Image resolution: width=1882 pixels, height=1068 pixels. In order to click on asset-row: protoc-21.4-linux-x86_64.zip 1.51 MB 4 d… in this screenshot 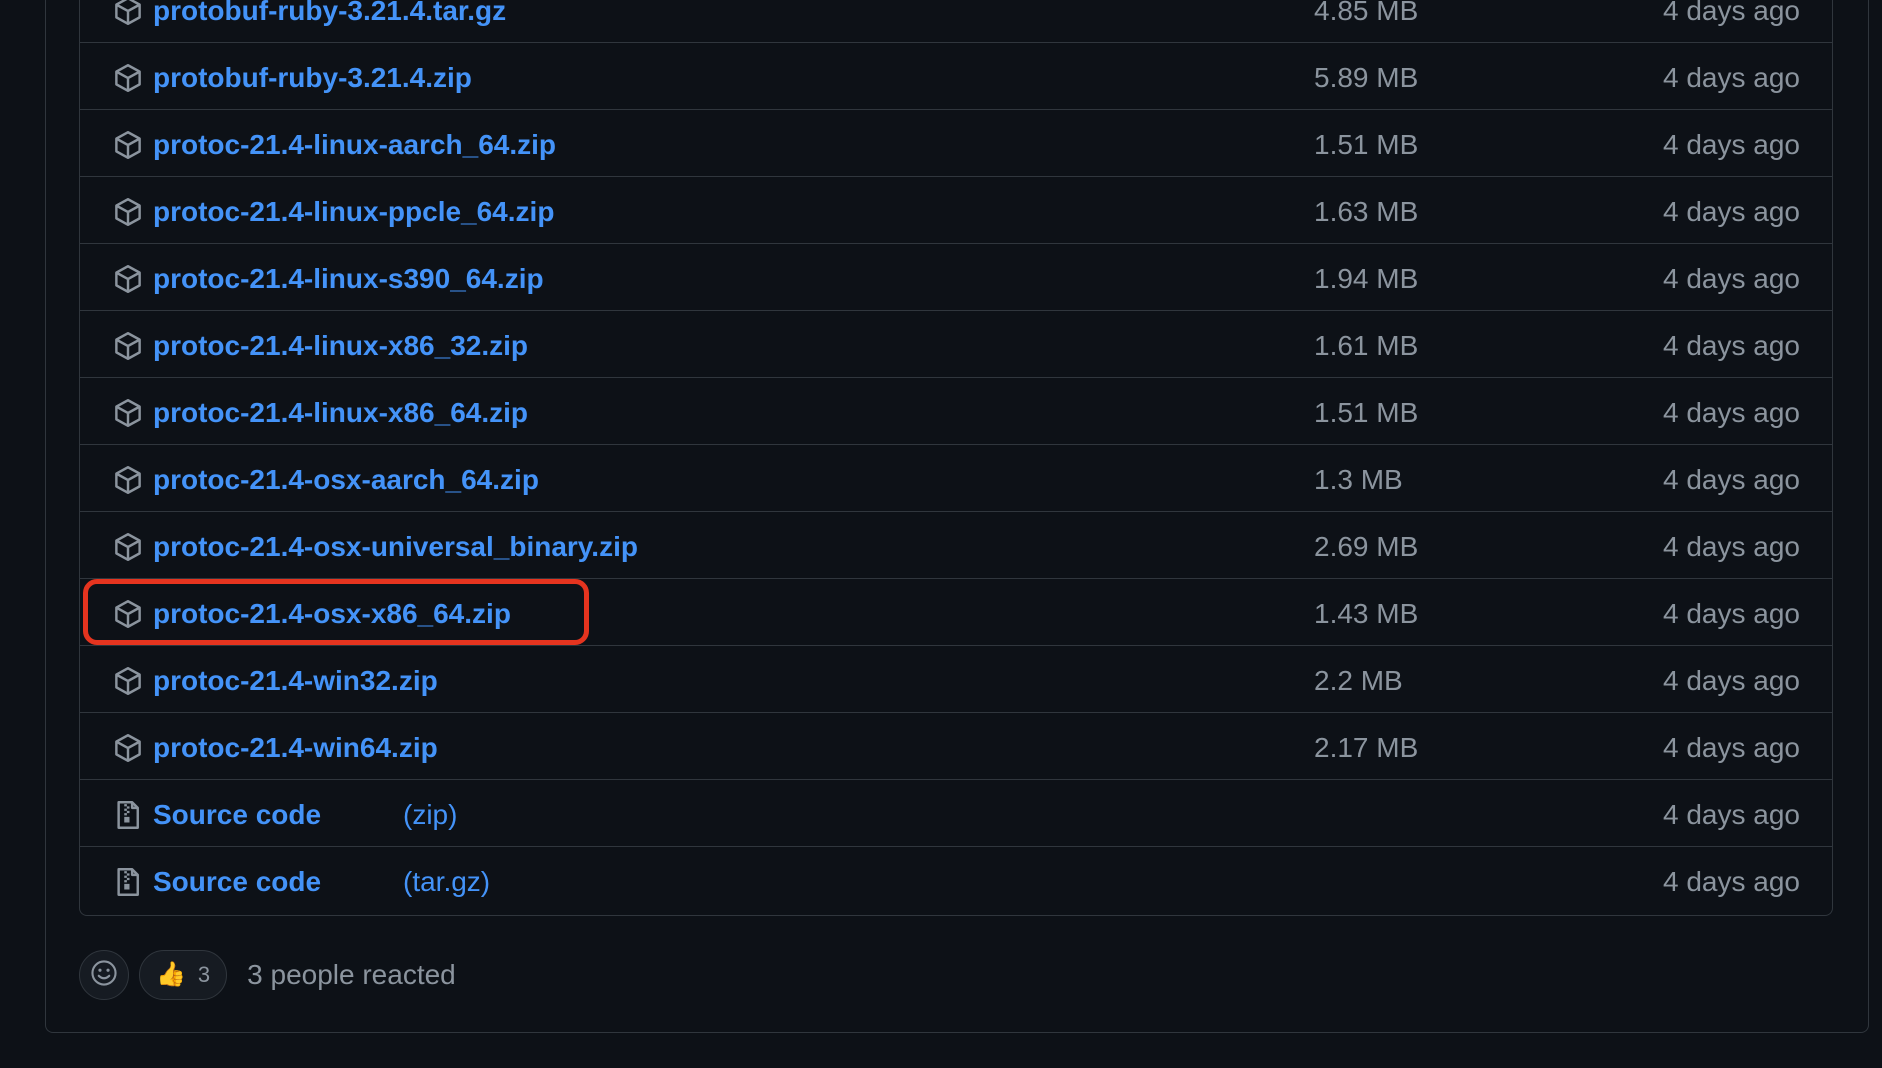, I will do `click(956, 411)`.